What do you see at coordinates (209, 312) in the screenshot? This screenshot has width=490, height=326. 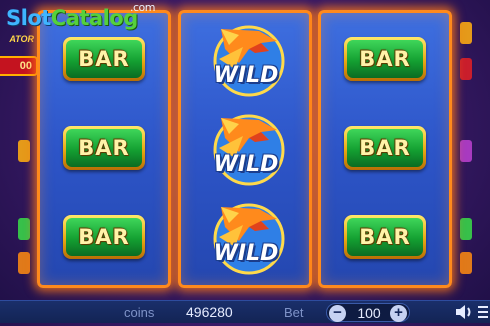 I see `coins-value: 496280` at bounding box center [209, 312].